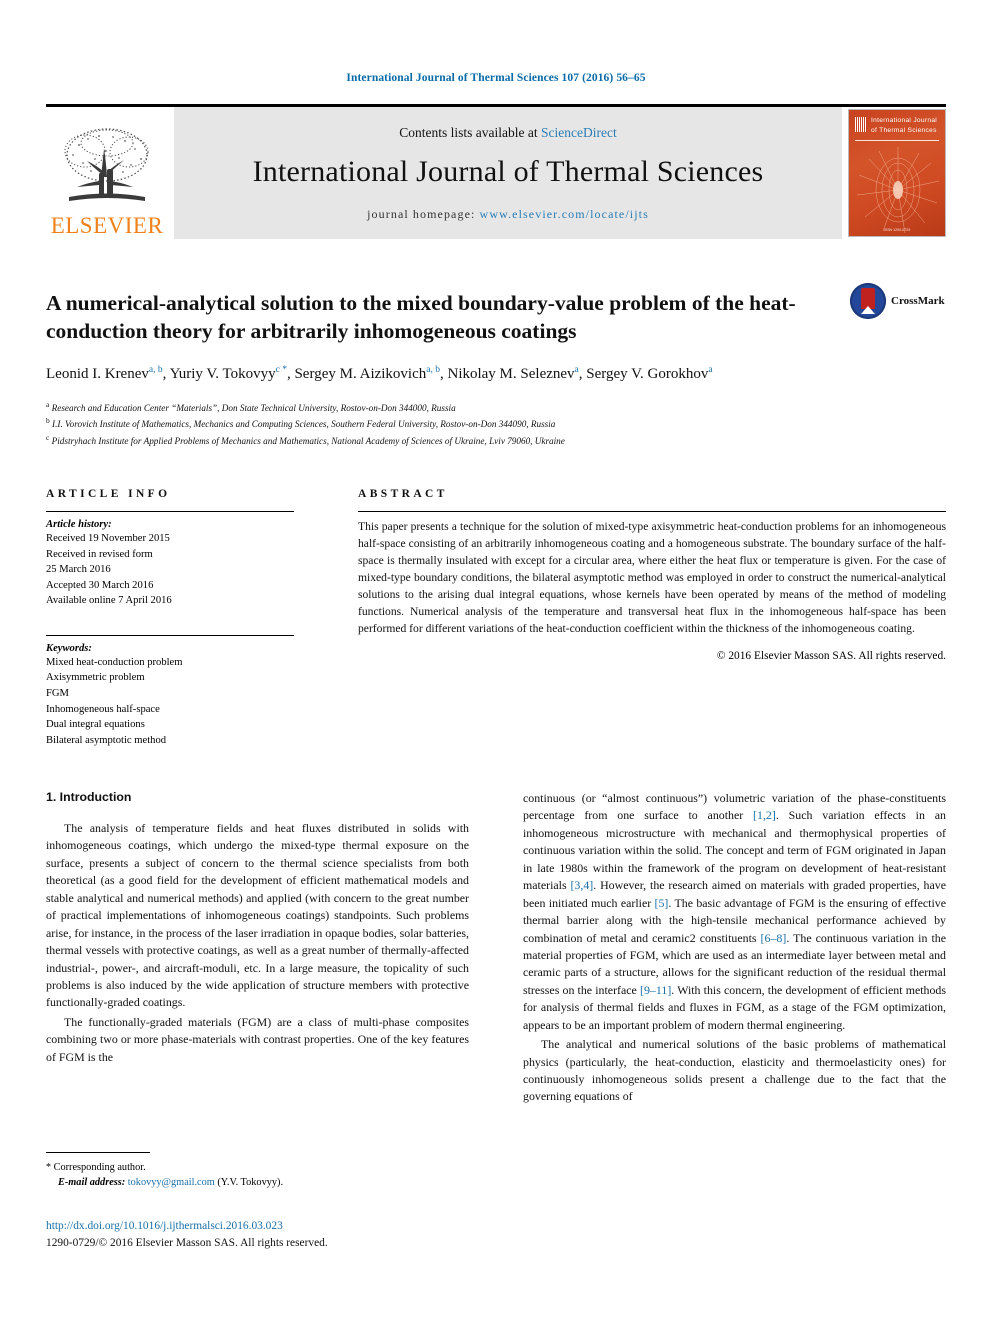 The width and height of the screenshot is (992, 1323). I want to click on crossmark-badge: CrossMark, so click(898, 301).